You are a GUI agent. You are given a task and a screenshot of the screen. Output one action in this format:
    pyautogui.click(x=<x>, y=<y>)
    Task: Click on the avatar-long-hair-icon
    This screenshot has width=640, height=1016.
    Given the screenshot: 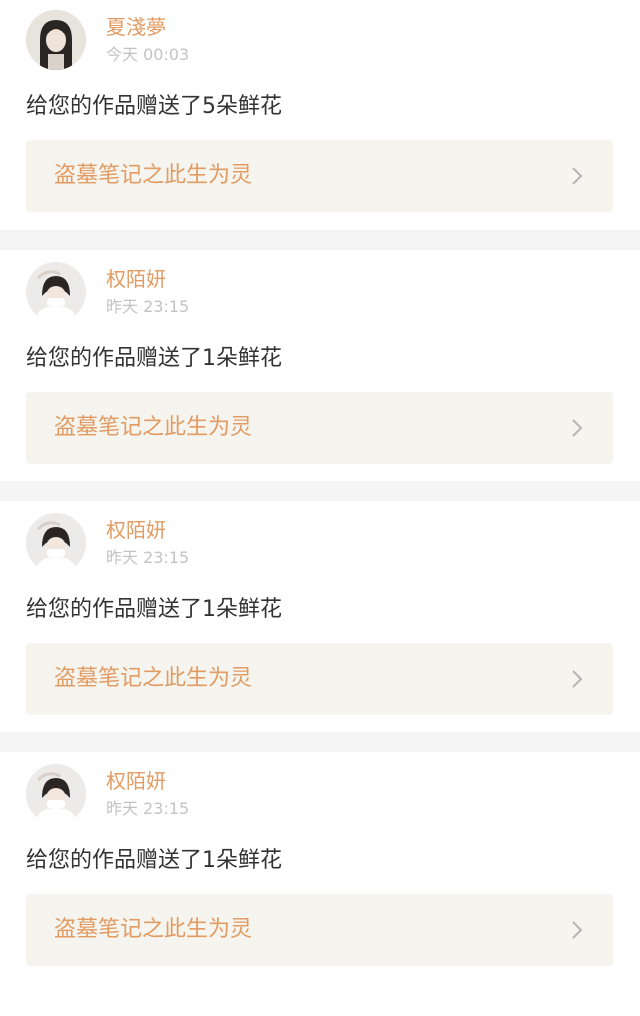 What is the action you would take?
    pyautogui.click(x=56, y=40)
    